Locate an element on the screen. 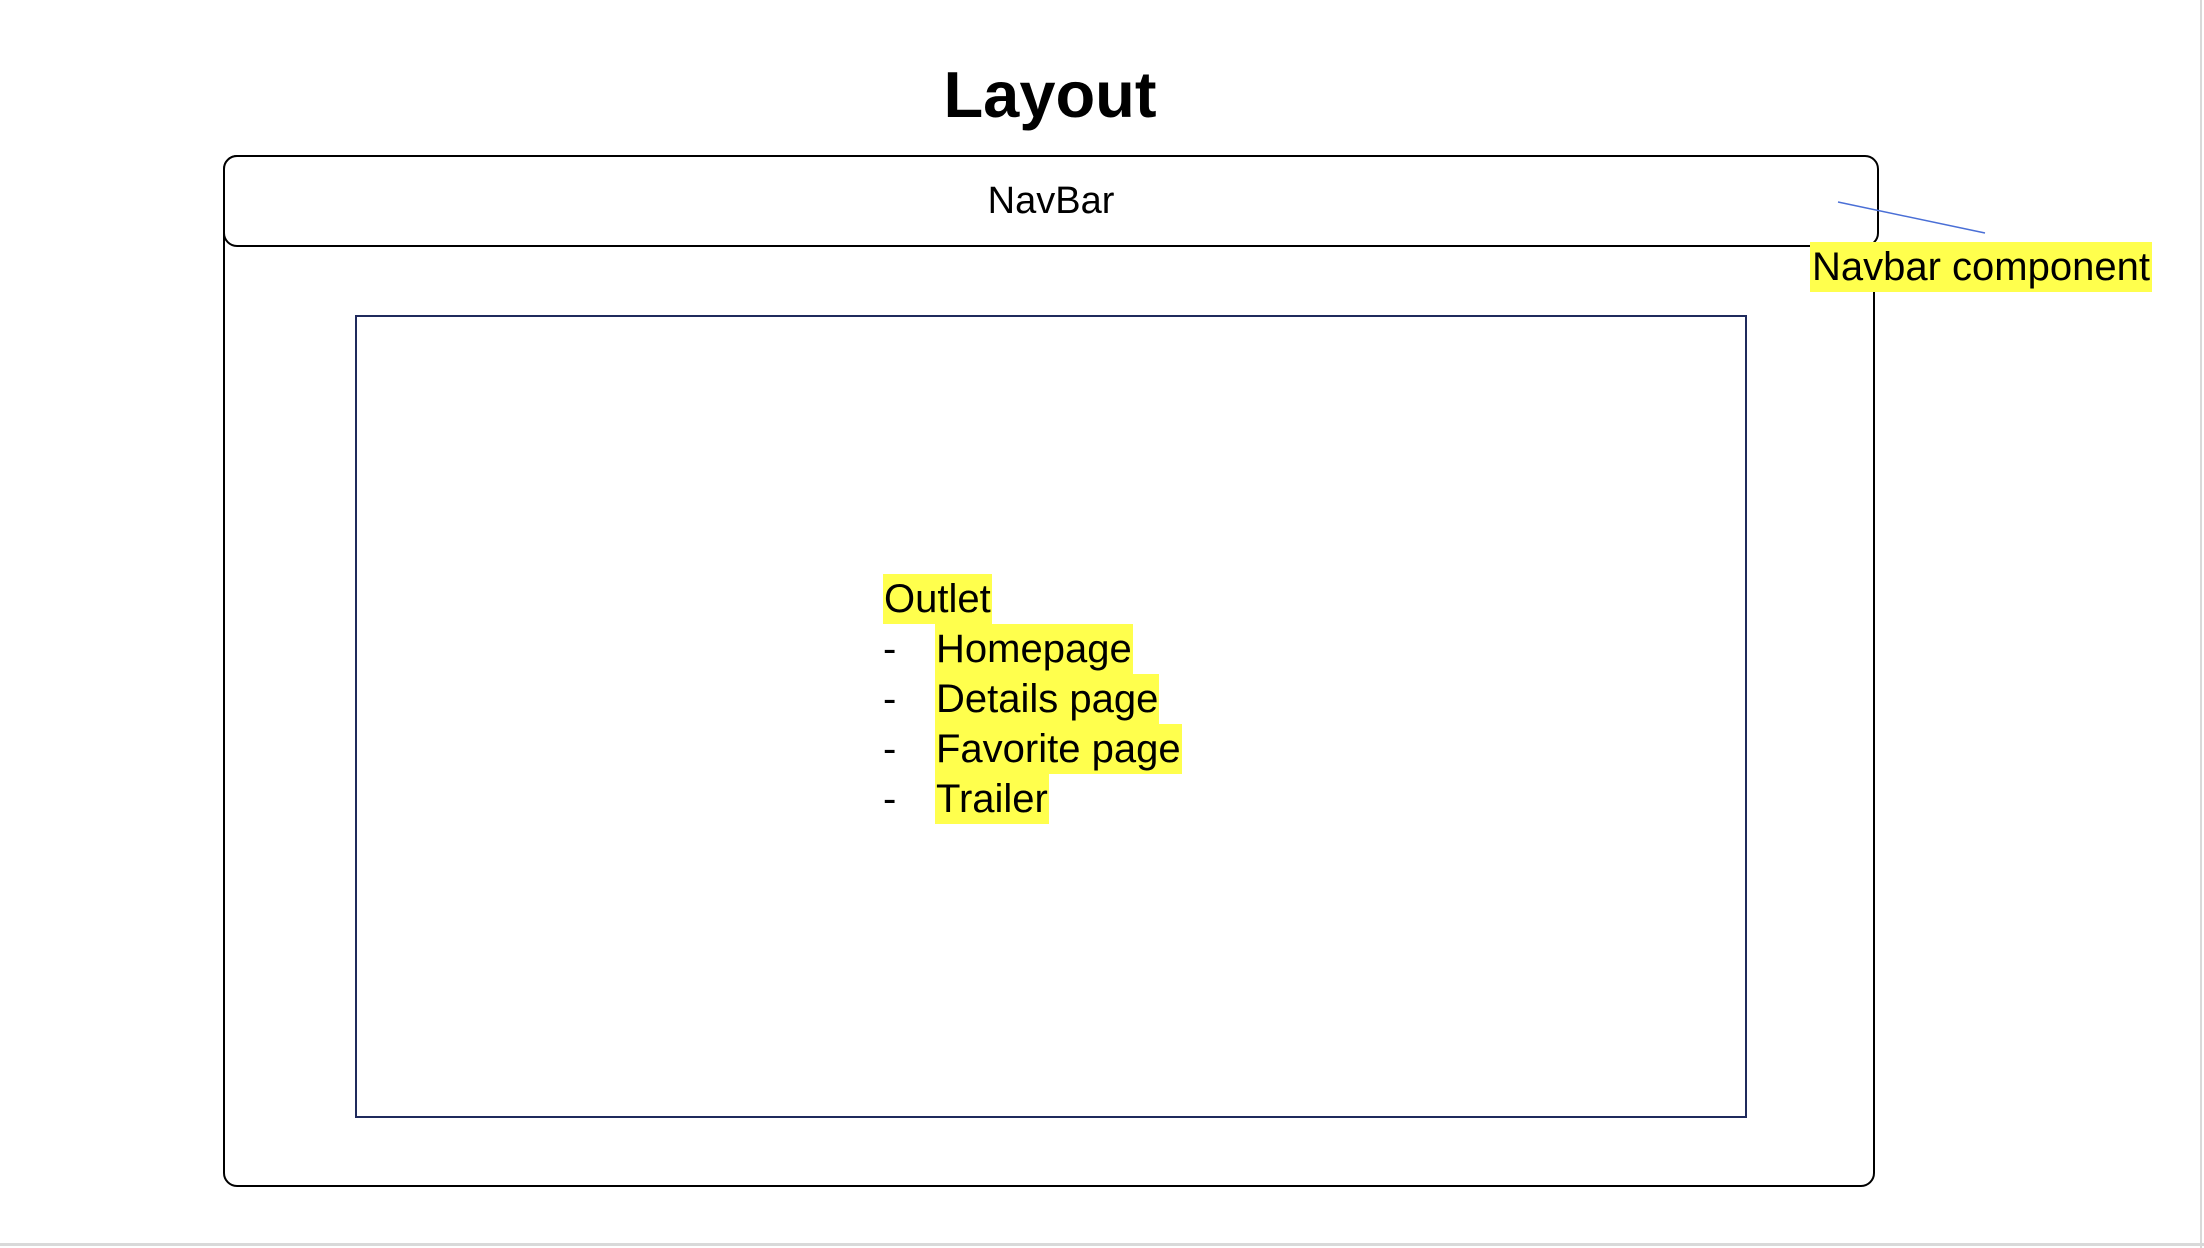  outlet-list-item: - Homepage is located at coordinates (1032, 649).